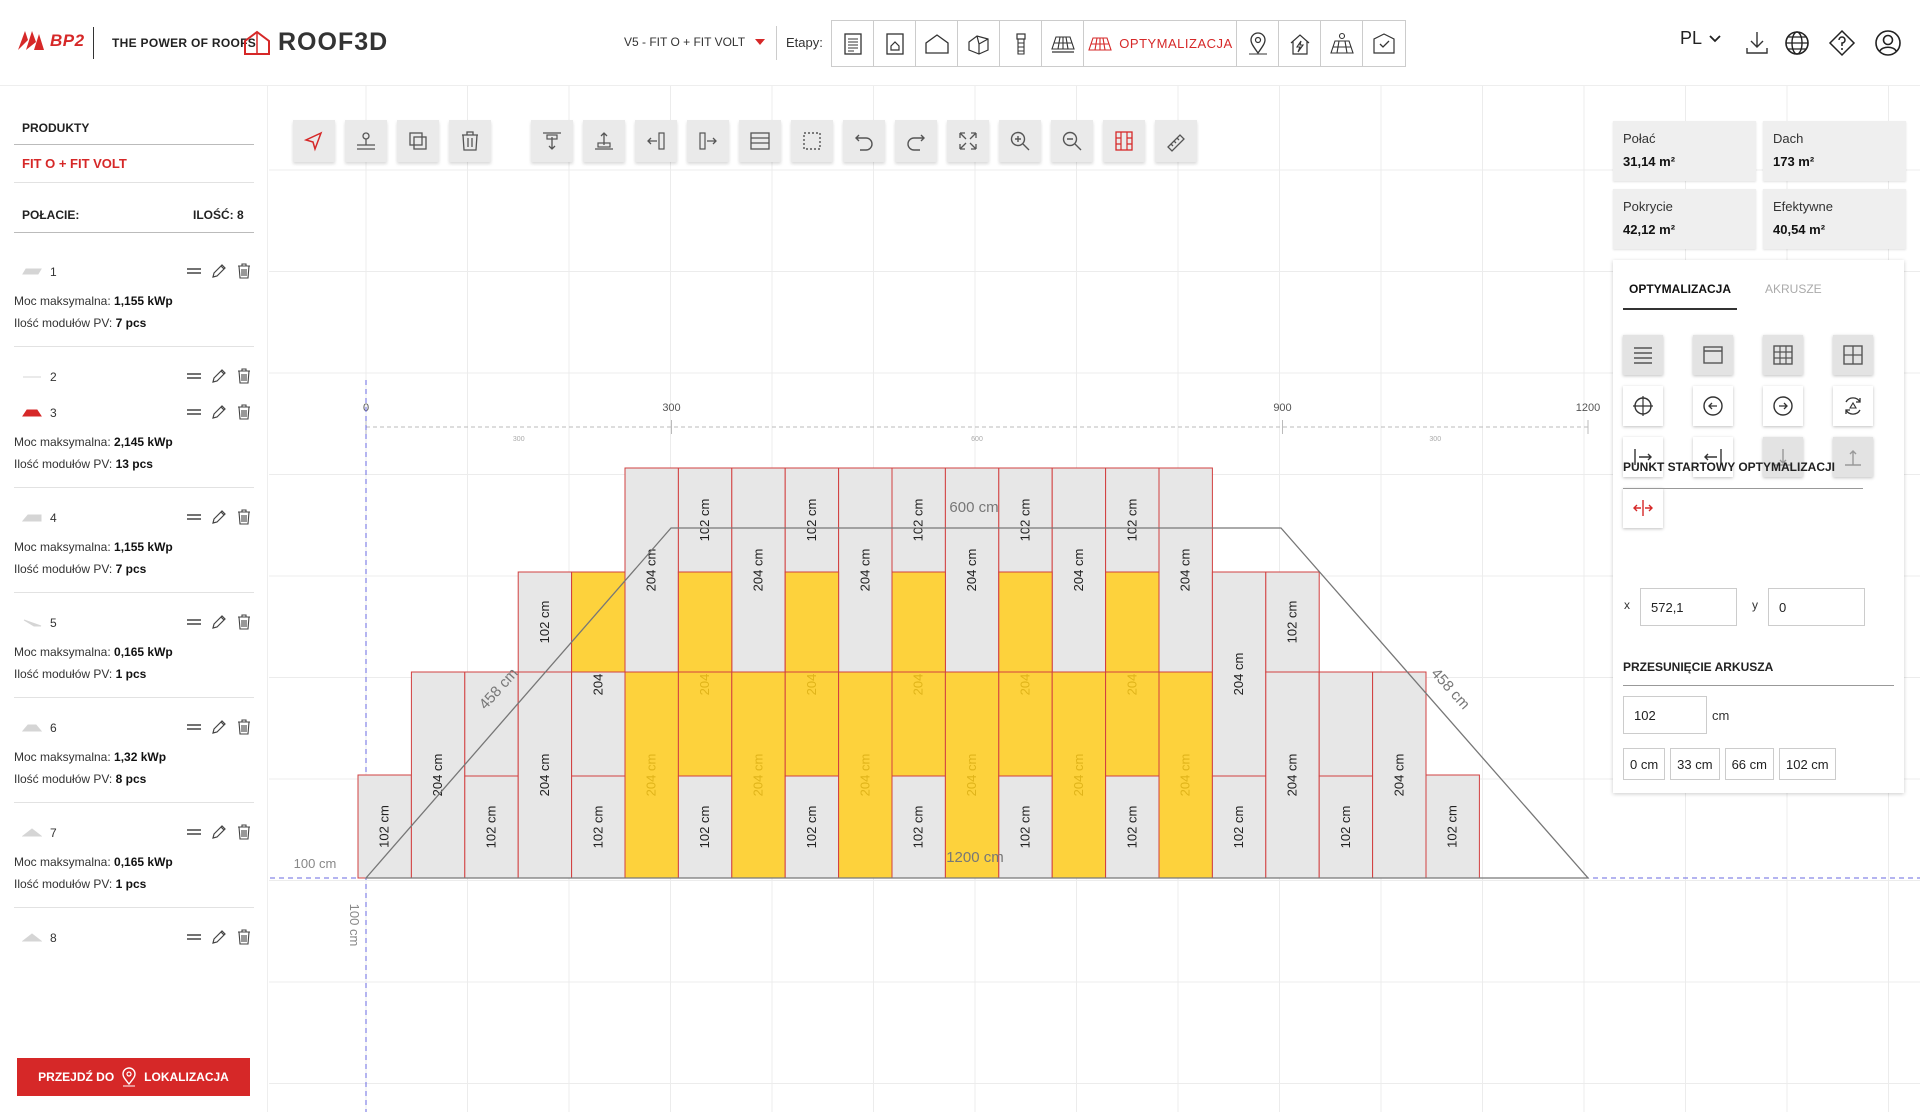  What do you see at coordinates (552, 141) in the screenshot?
I see `align-top-tool` at bounding box center [552, 141].